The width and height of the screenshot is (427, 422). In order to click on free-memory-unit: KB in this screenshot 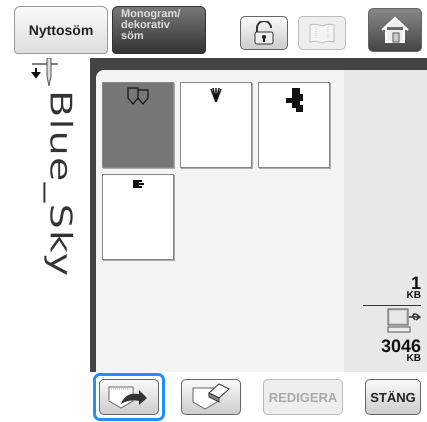, I will do `click(413, 359)`.